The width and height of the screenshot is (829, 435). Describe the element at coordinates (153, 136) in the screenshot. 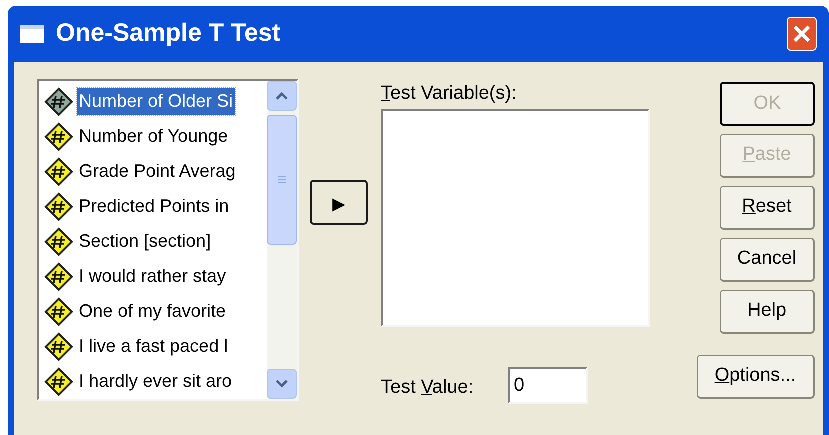

I see `variable-item: Number of Younge` at that location.